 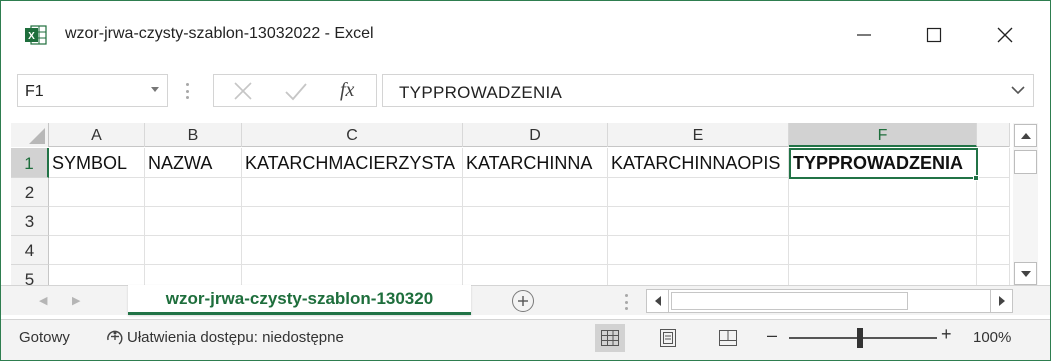 What do you see at coordinates (352, 135) in the screenshot?
I see `column-header-c: C` at bounding box center [352, 135].